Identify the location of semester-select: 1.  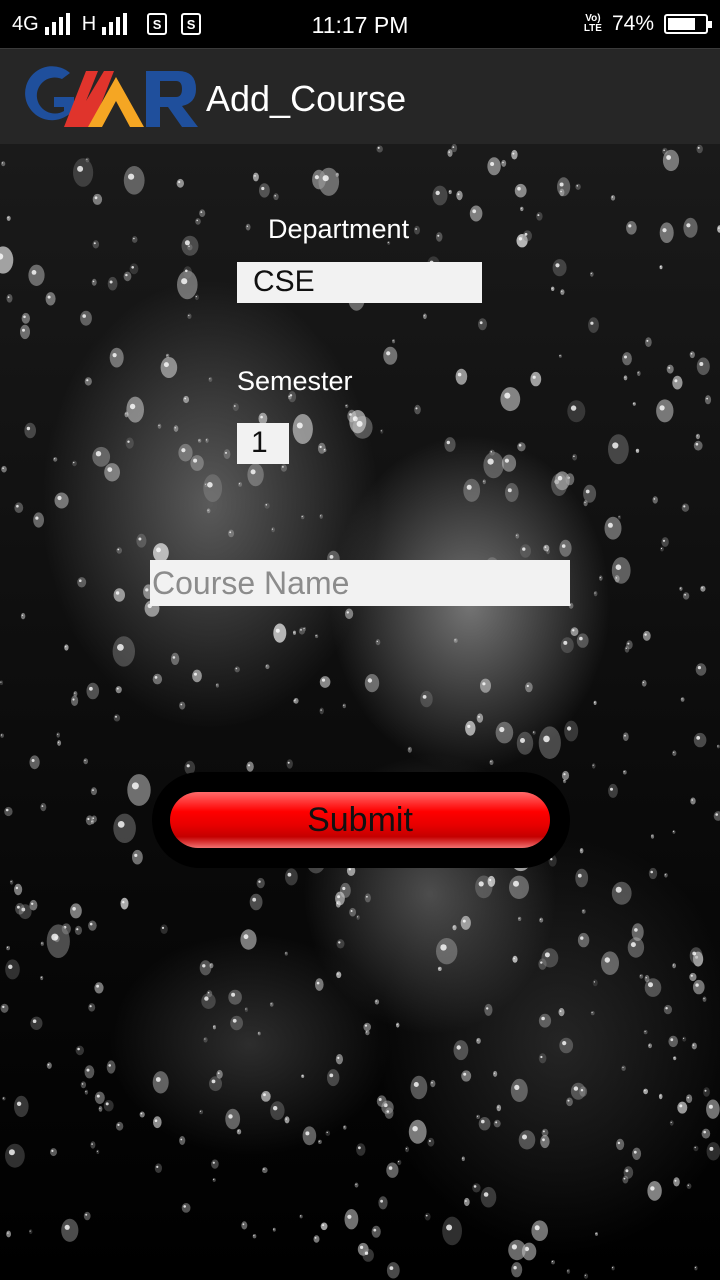
(263, 443).